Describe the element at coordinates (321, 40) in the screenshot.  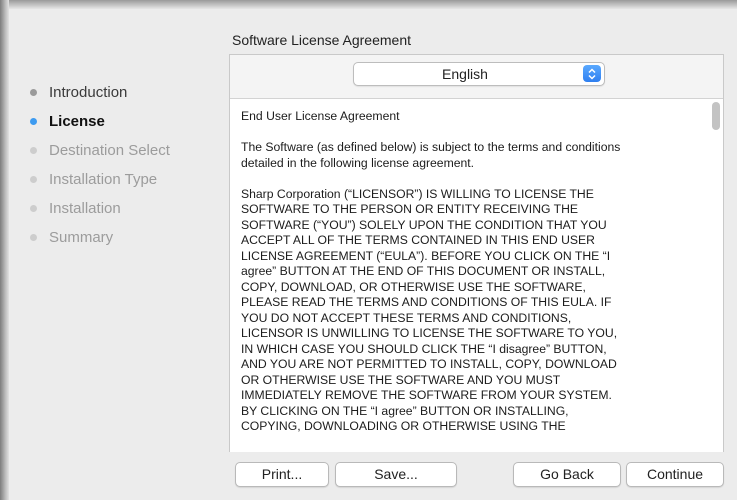
I see `section-title: Software License Agreement` at that location.